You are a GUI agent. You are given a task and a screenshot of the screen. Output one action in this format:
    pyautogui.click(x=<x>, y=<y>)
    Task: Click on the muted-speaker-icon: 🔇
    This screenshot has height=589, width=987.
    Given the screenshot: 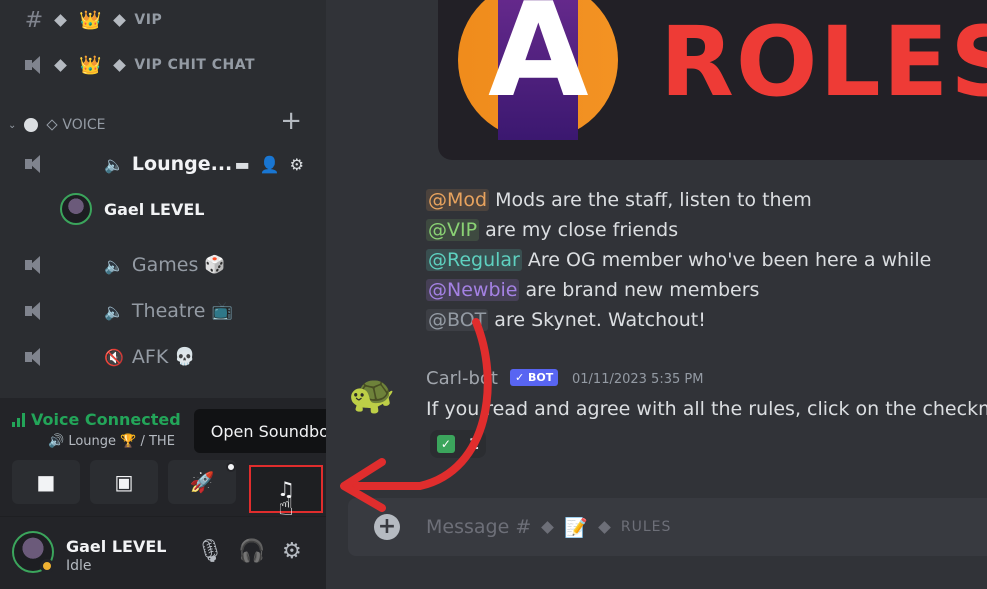 What is the action you would take?
    pyautogui.click(x=114, y=357)
    